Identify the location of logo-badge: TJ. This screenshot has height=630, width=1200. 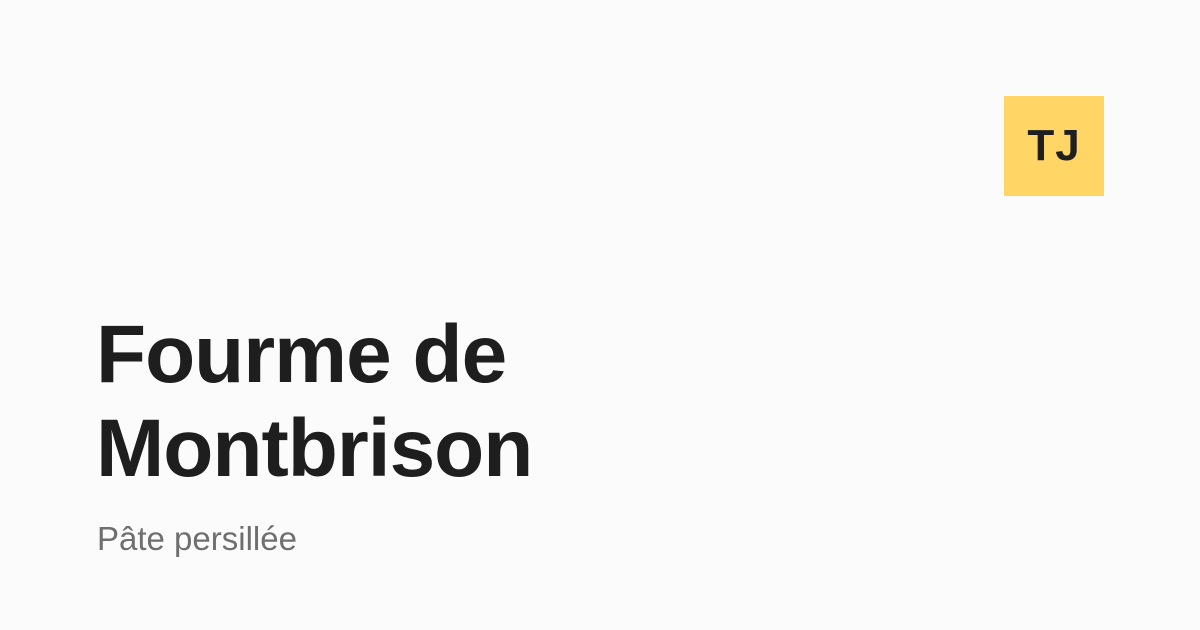
(1054, 146).